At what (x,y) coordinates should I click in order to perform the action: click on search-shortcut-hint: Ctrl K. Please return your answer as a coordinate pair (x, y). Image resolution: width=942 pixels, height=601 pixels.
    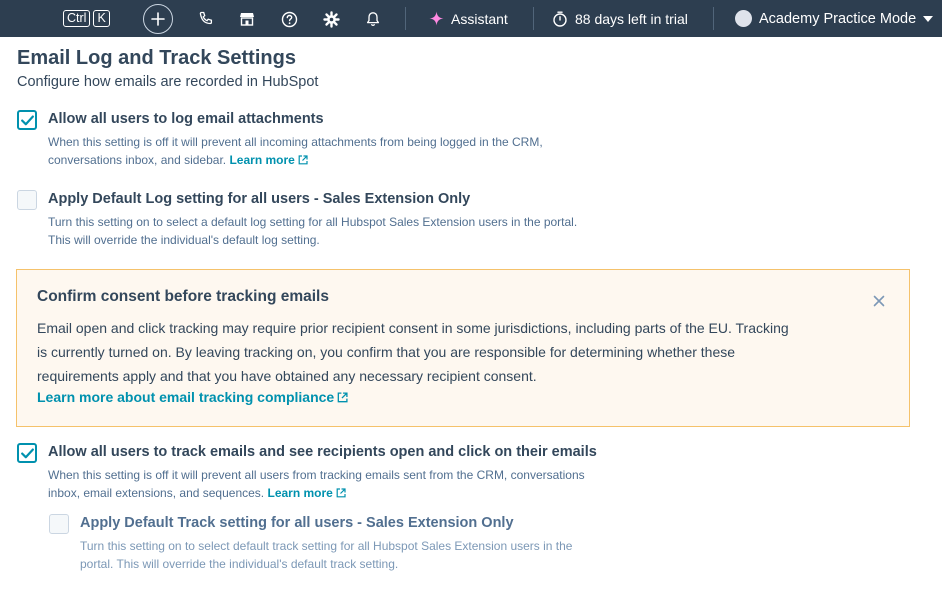
    Looking at the image, I should click on (86, 18).